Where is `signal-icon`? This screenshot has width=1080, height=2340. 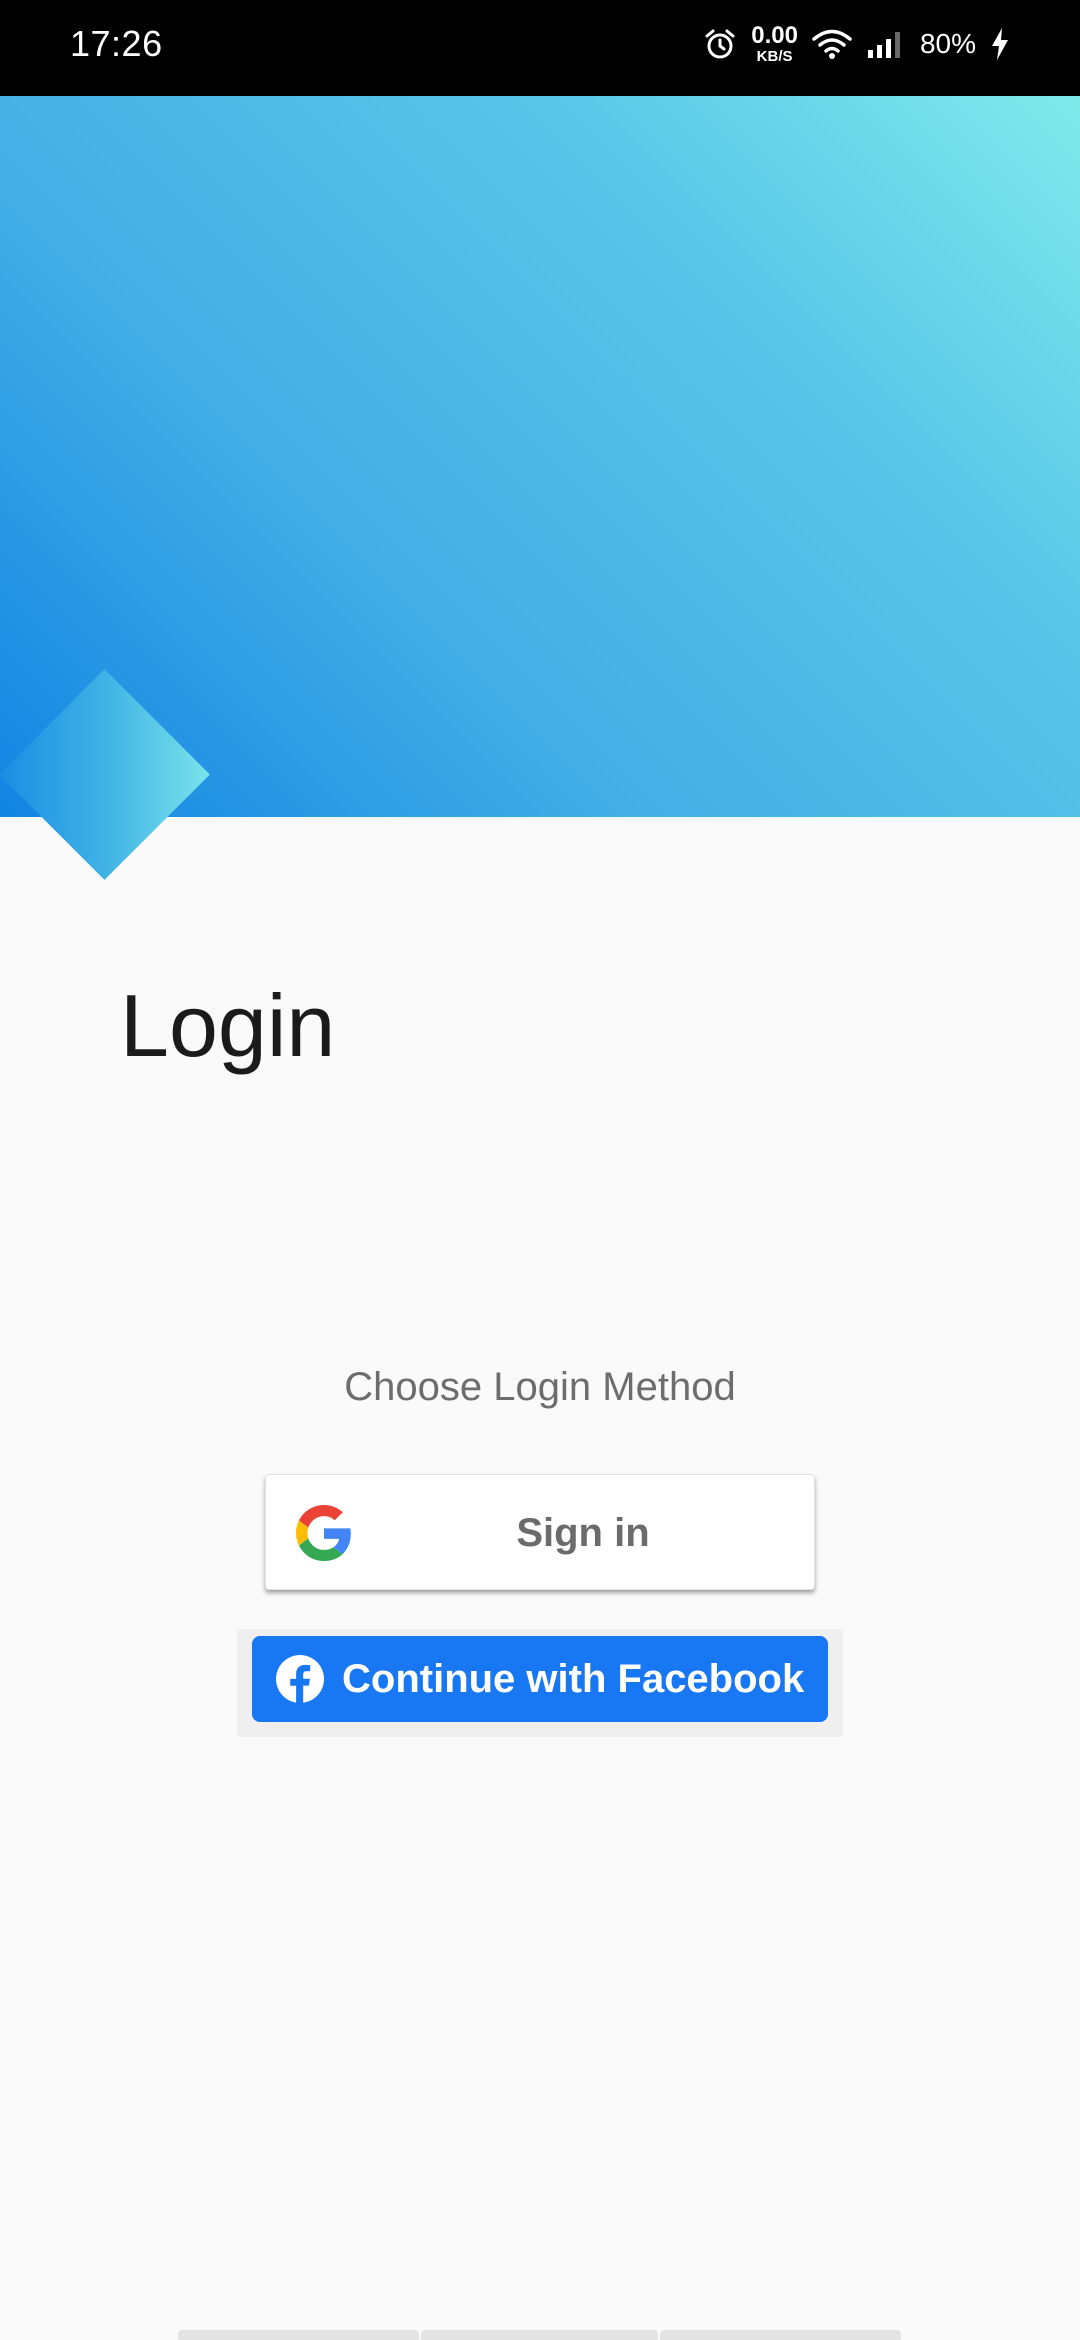
signal-icon is located at coordinates (883, 45).